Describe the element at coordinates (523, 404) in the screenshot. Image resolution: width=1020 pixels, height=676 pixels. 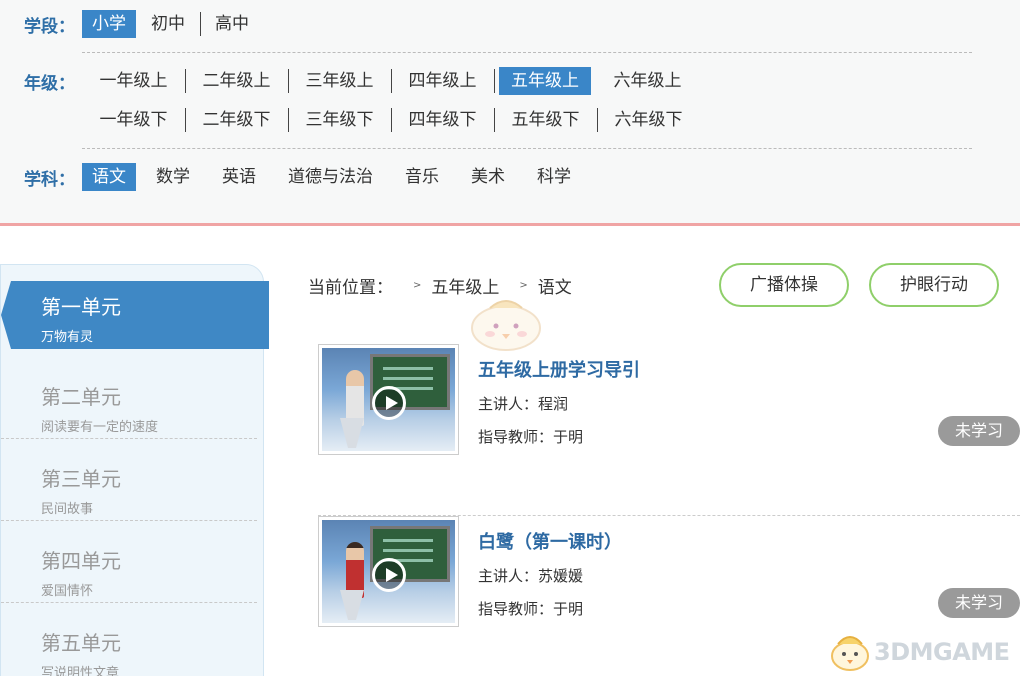
I see `lesson-lecturer: 主讲人：程润` at that location.